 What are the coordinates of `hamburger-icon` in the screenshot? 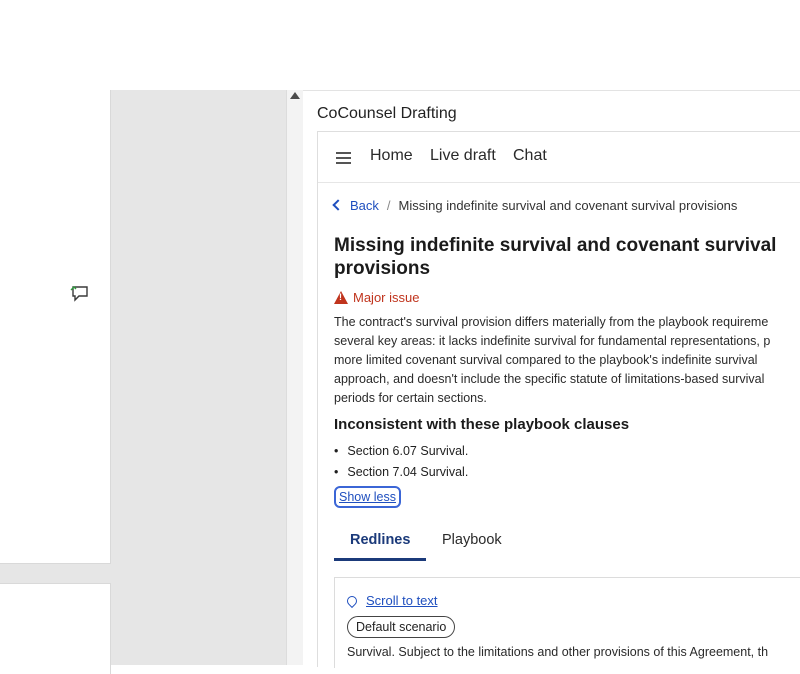 It's located at (343, 158).